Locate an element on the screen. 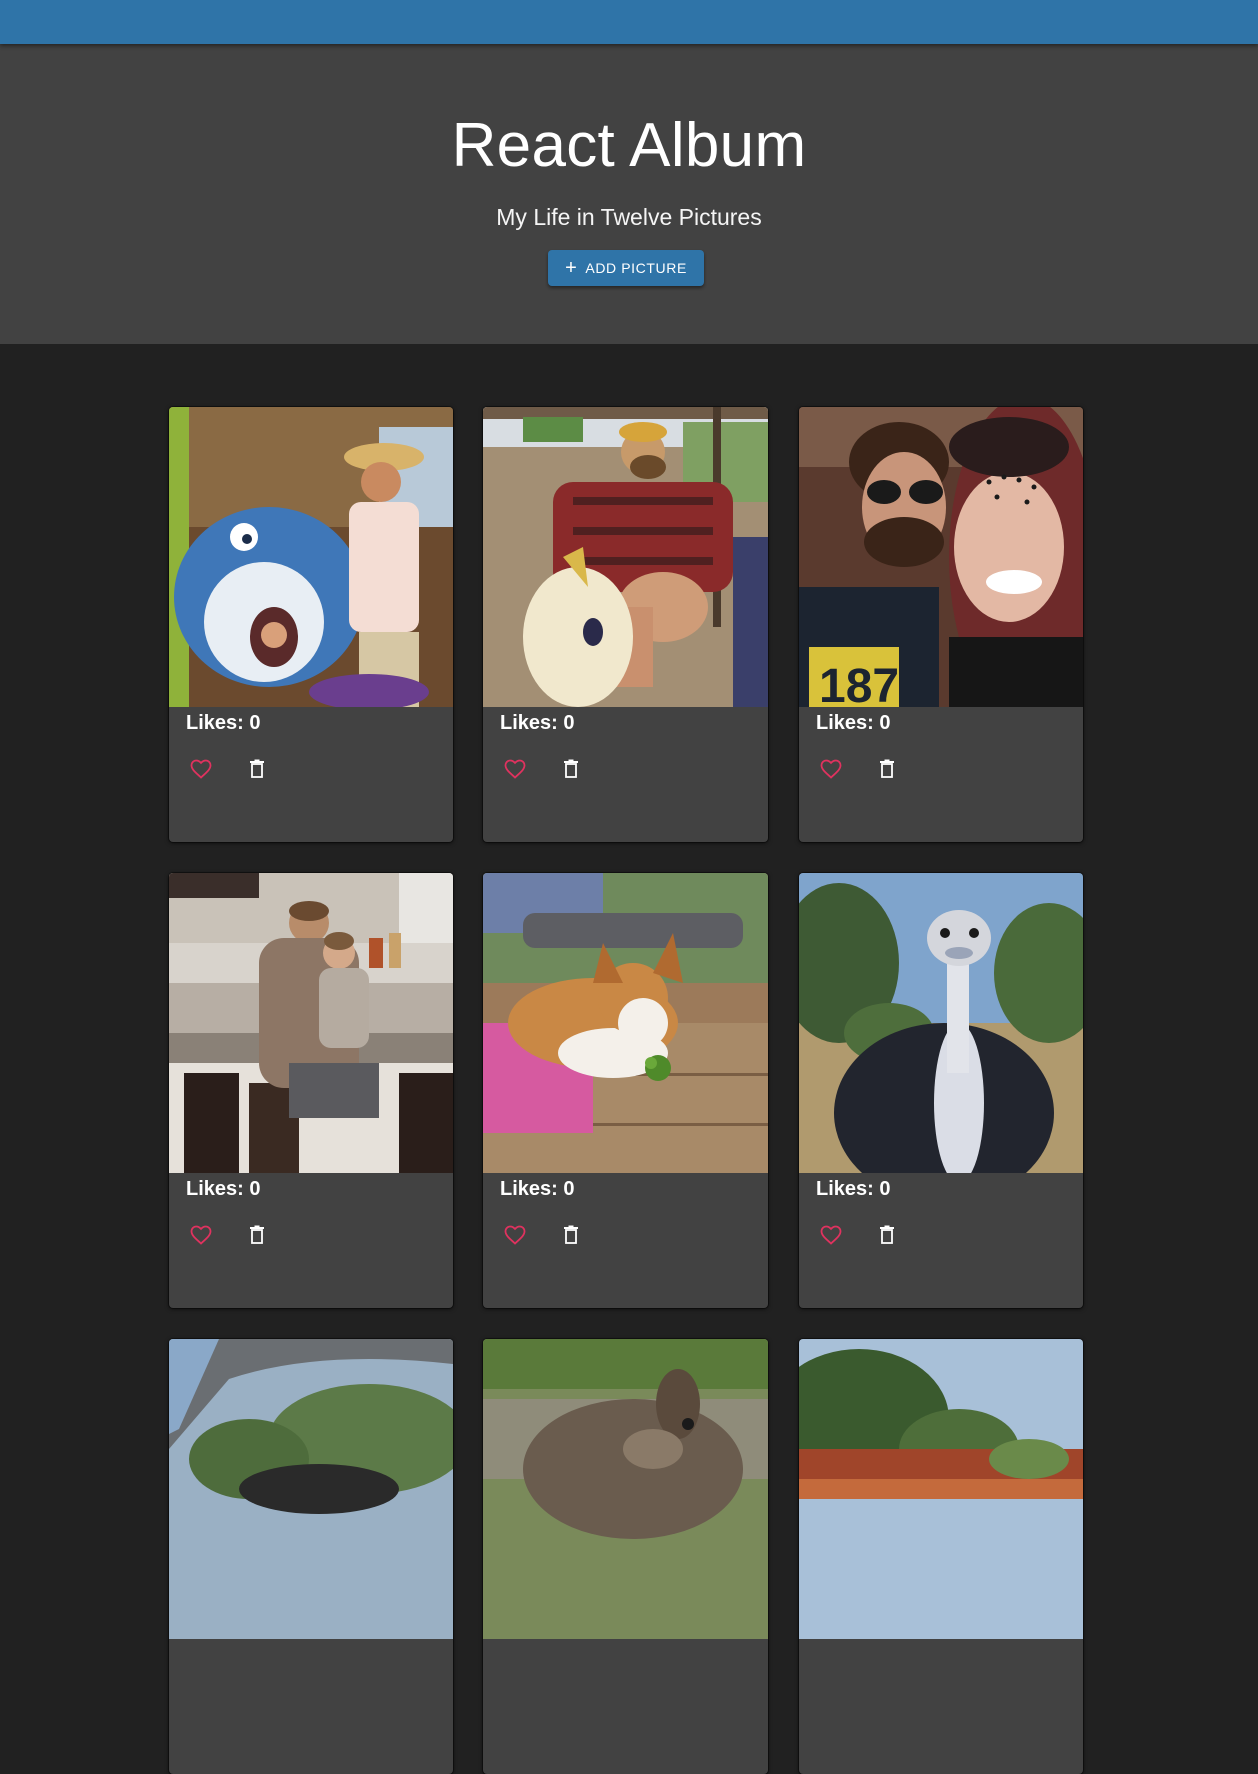 The height and width of the screenshot is (1774, 1258). page-title: React Album is located at coordinates (629, 145).